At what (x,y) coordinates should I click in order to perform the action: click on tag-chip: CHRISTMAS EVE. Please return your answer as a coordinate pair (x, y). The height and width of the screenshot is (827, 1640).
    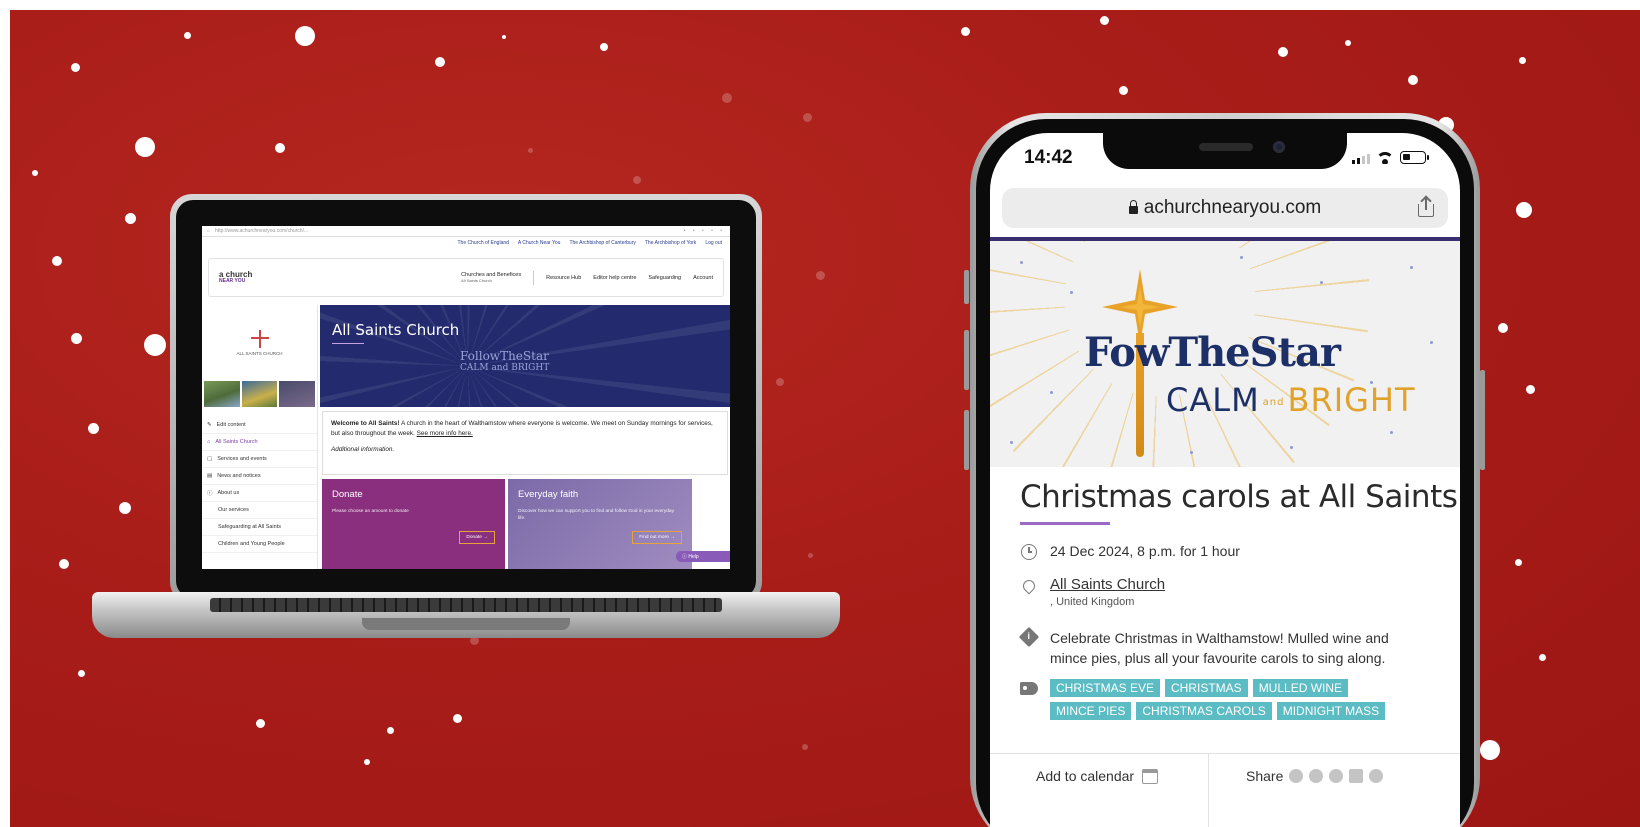
    Looking at the image, I should click on (1105, 688).